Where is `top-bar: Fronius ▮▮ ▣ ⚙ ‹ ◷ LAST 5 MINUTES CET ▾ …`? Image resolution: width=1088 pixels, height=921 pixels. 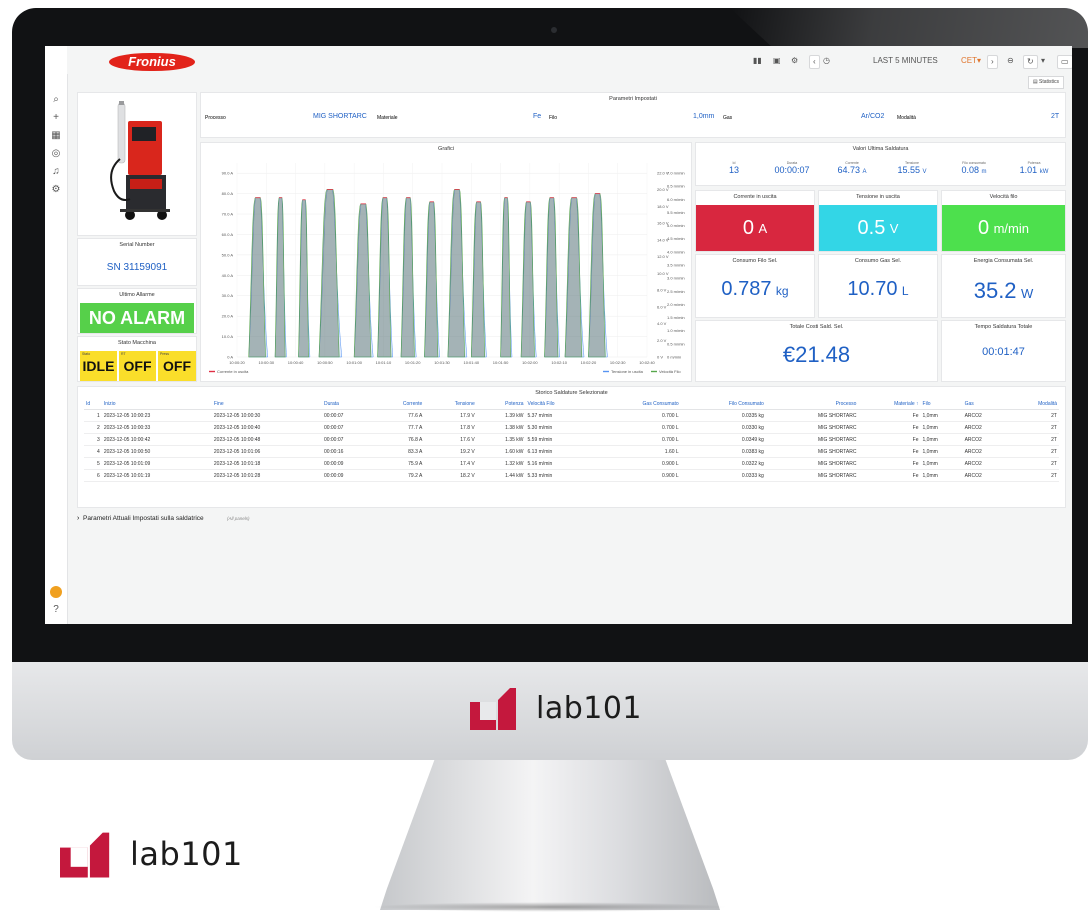 top-bar: Fronius ▮▮ ▣ ⚙ ‹ ◷ LAST 5 MINUTES CET ▾ … is located at coordinates (569, 67).